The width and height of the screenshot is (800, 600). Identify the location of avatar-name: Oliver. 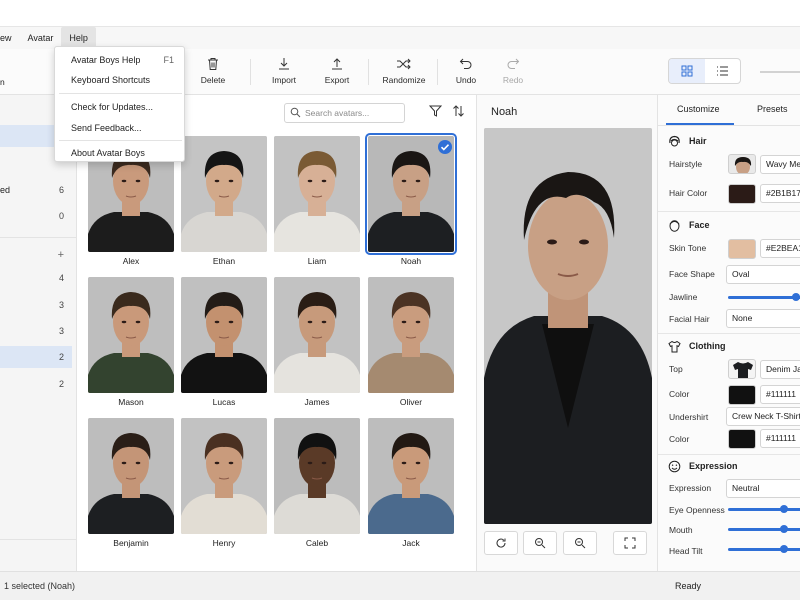
(411, 402).